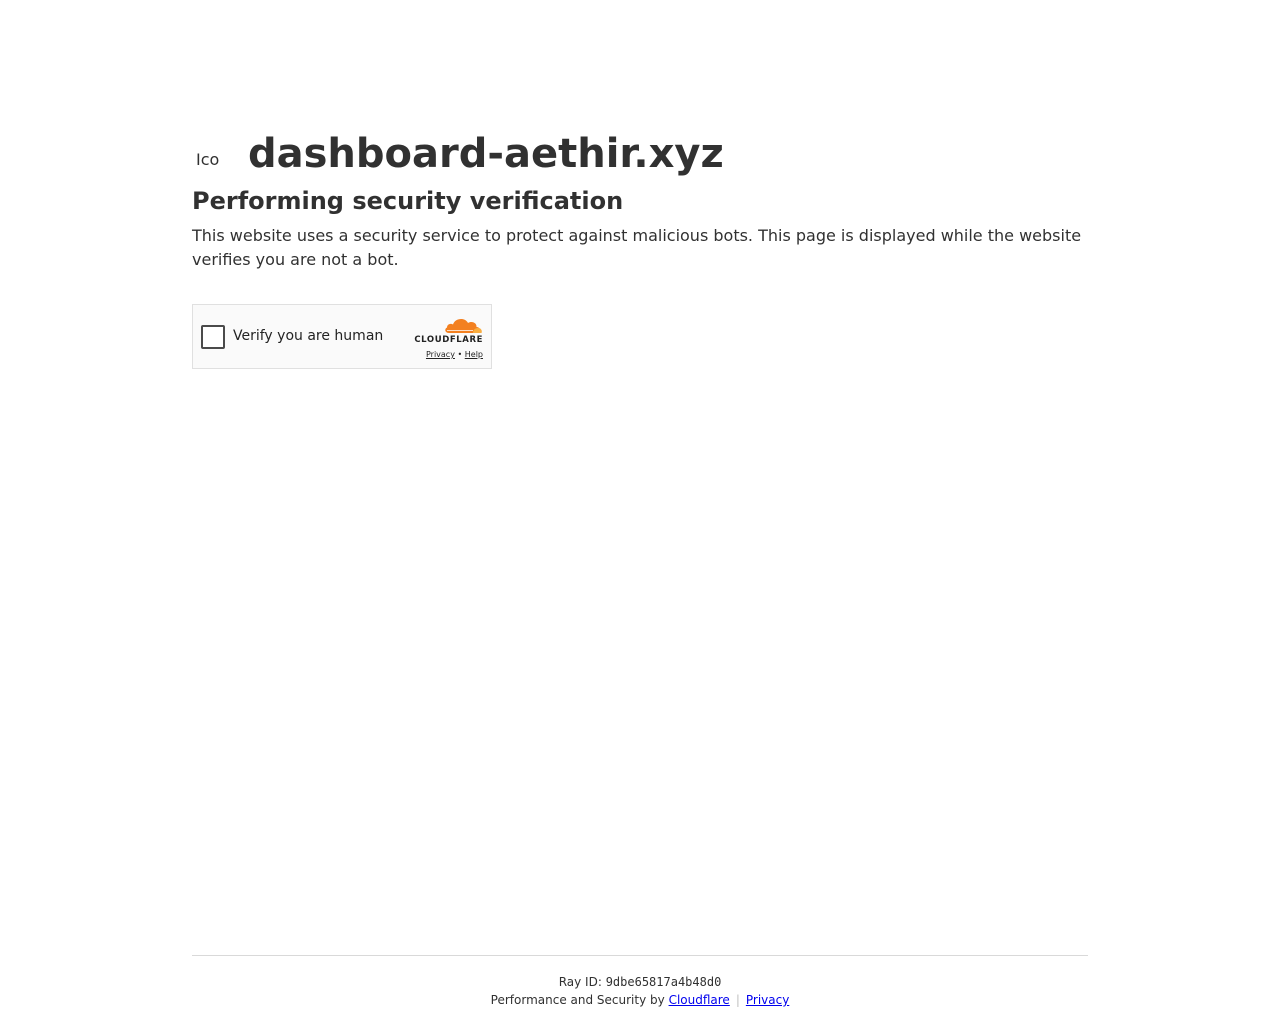 The image size is (1280, 1024). I want to click on cloudflare-brand: CLOUDFLARE Privacy • Help, so click(443, 338).